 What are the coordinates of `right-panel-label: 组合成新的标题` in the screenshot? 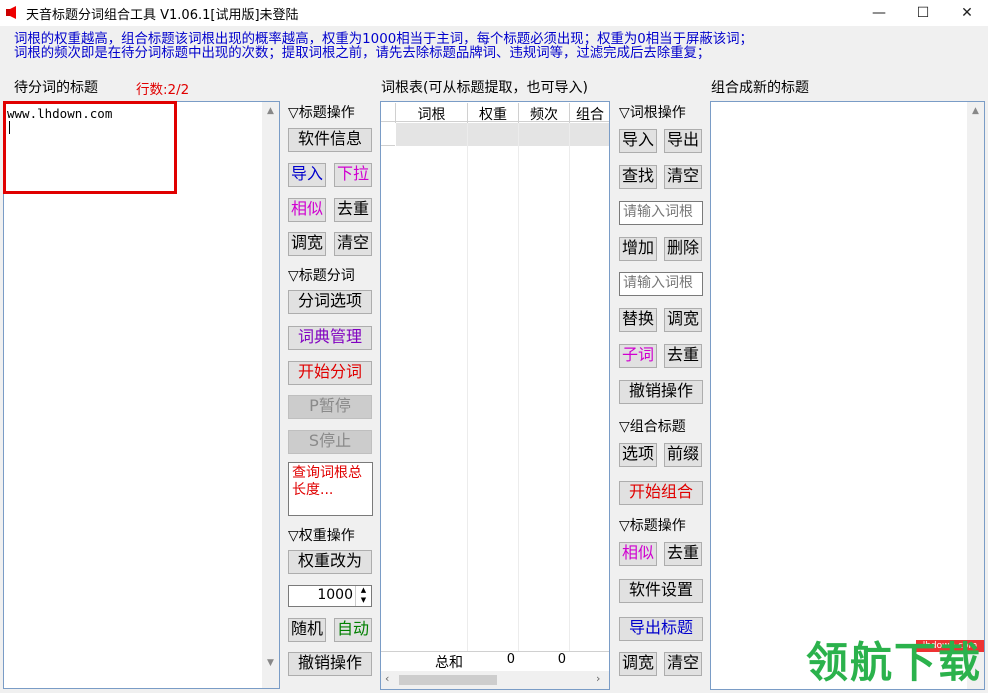 It's located at (760, 88).